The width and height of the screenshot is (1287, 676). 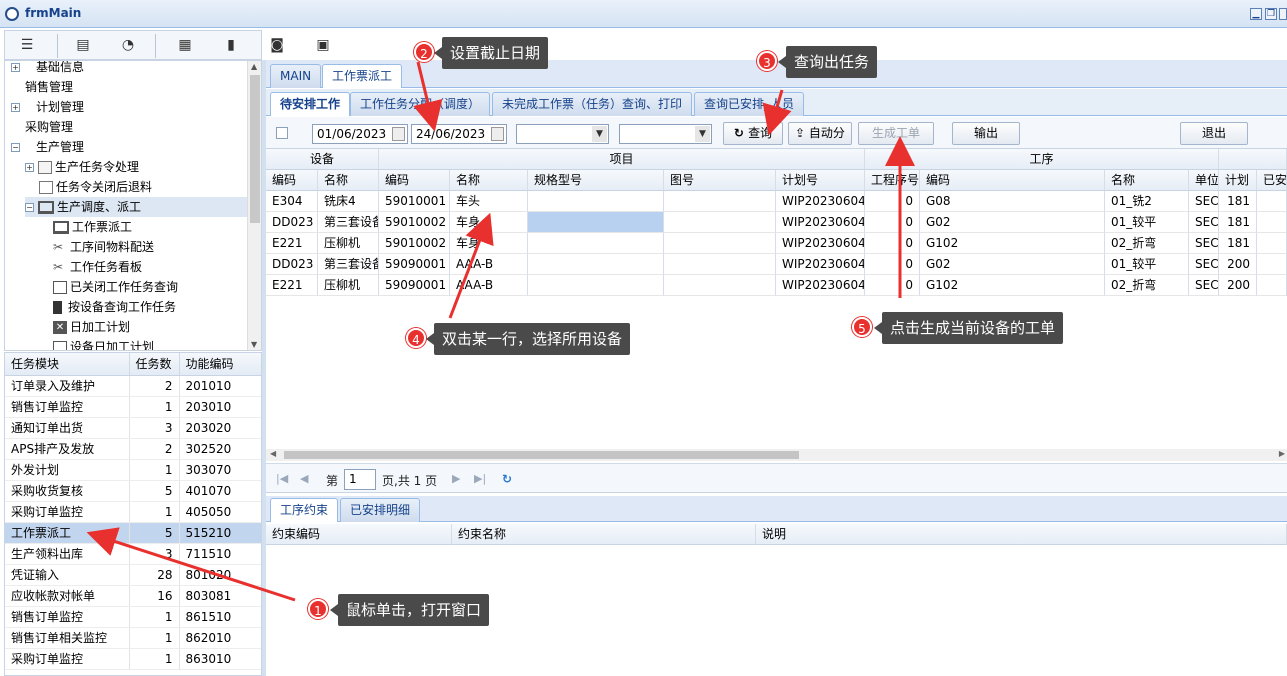 What do you see at coordinates (753, 133) in the screenshot?
I see `query-button: ↻ 查询` at bounding box center [753, 133].